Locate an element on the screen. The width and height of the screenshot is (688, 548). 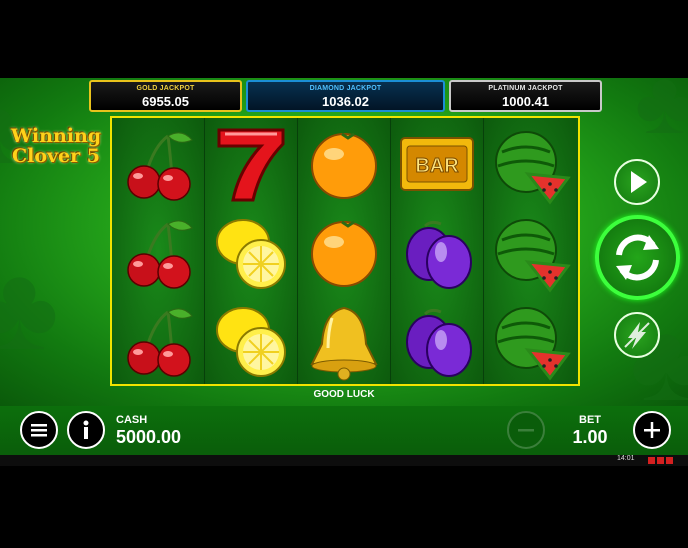
svg-text: BAR is located at coordinates (437, 166).